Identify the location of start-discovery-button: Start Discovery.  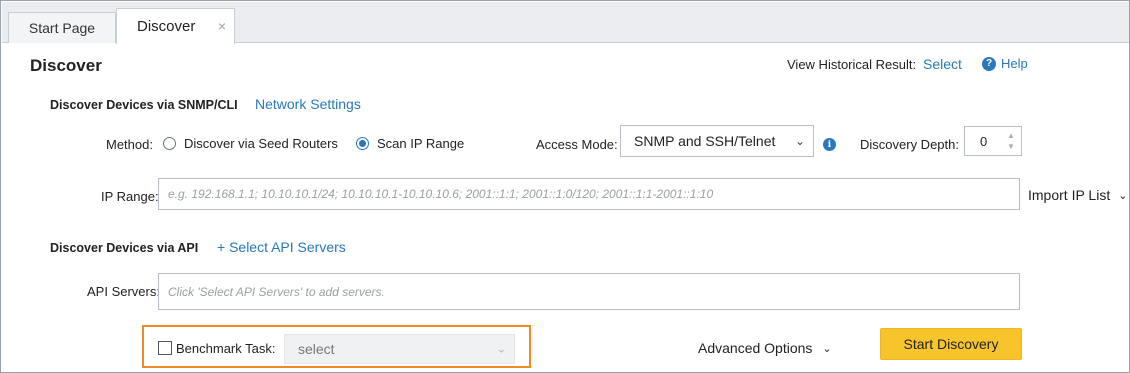
(951, 344).